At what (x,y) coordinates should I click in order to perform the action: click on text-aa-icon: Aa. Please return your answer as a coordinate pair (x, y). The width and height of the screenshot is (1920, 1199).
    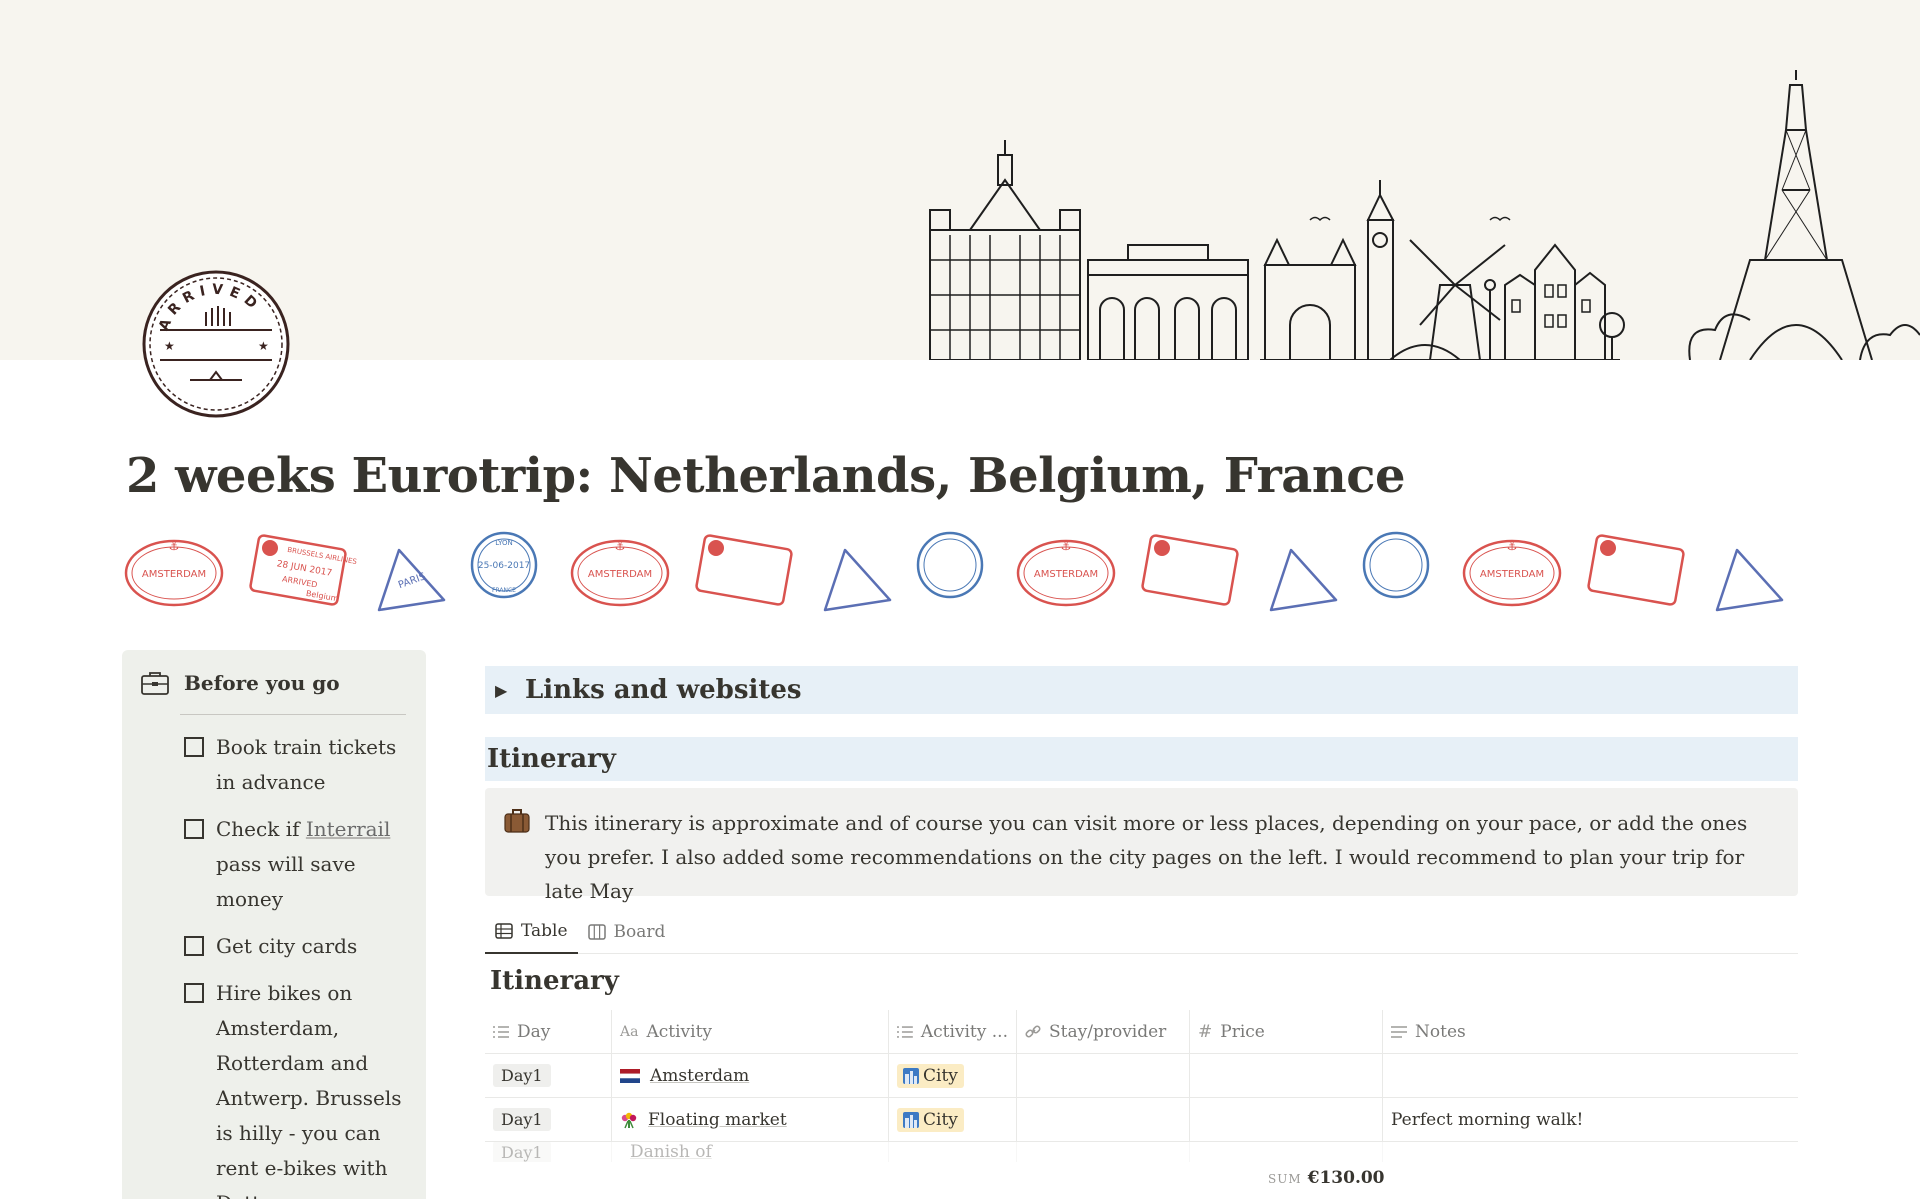
    Looking at the image, I should click on (629, 1031).